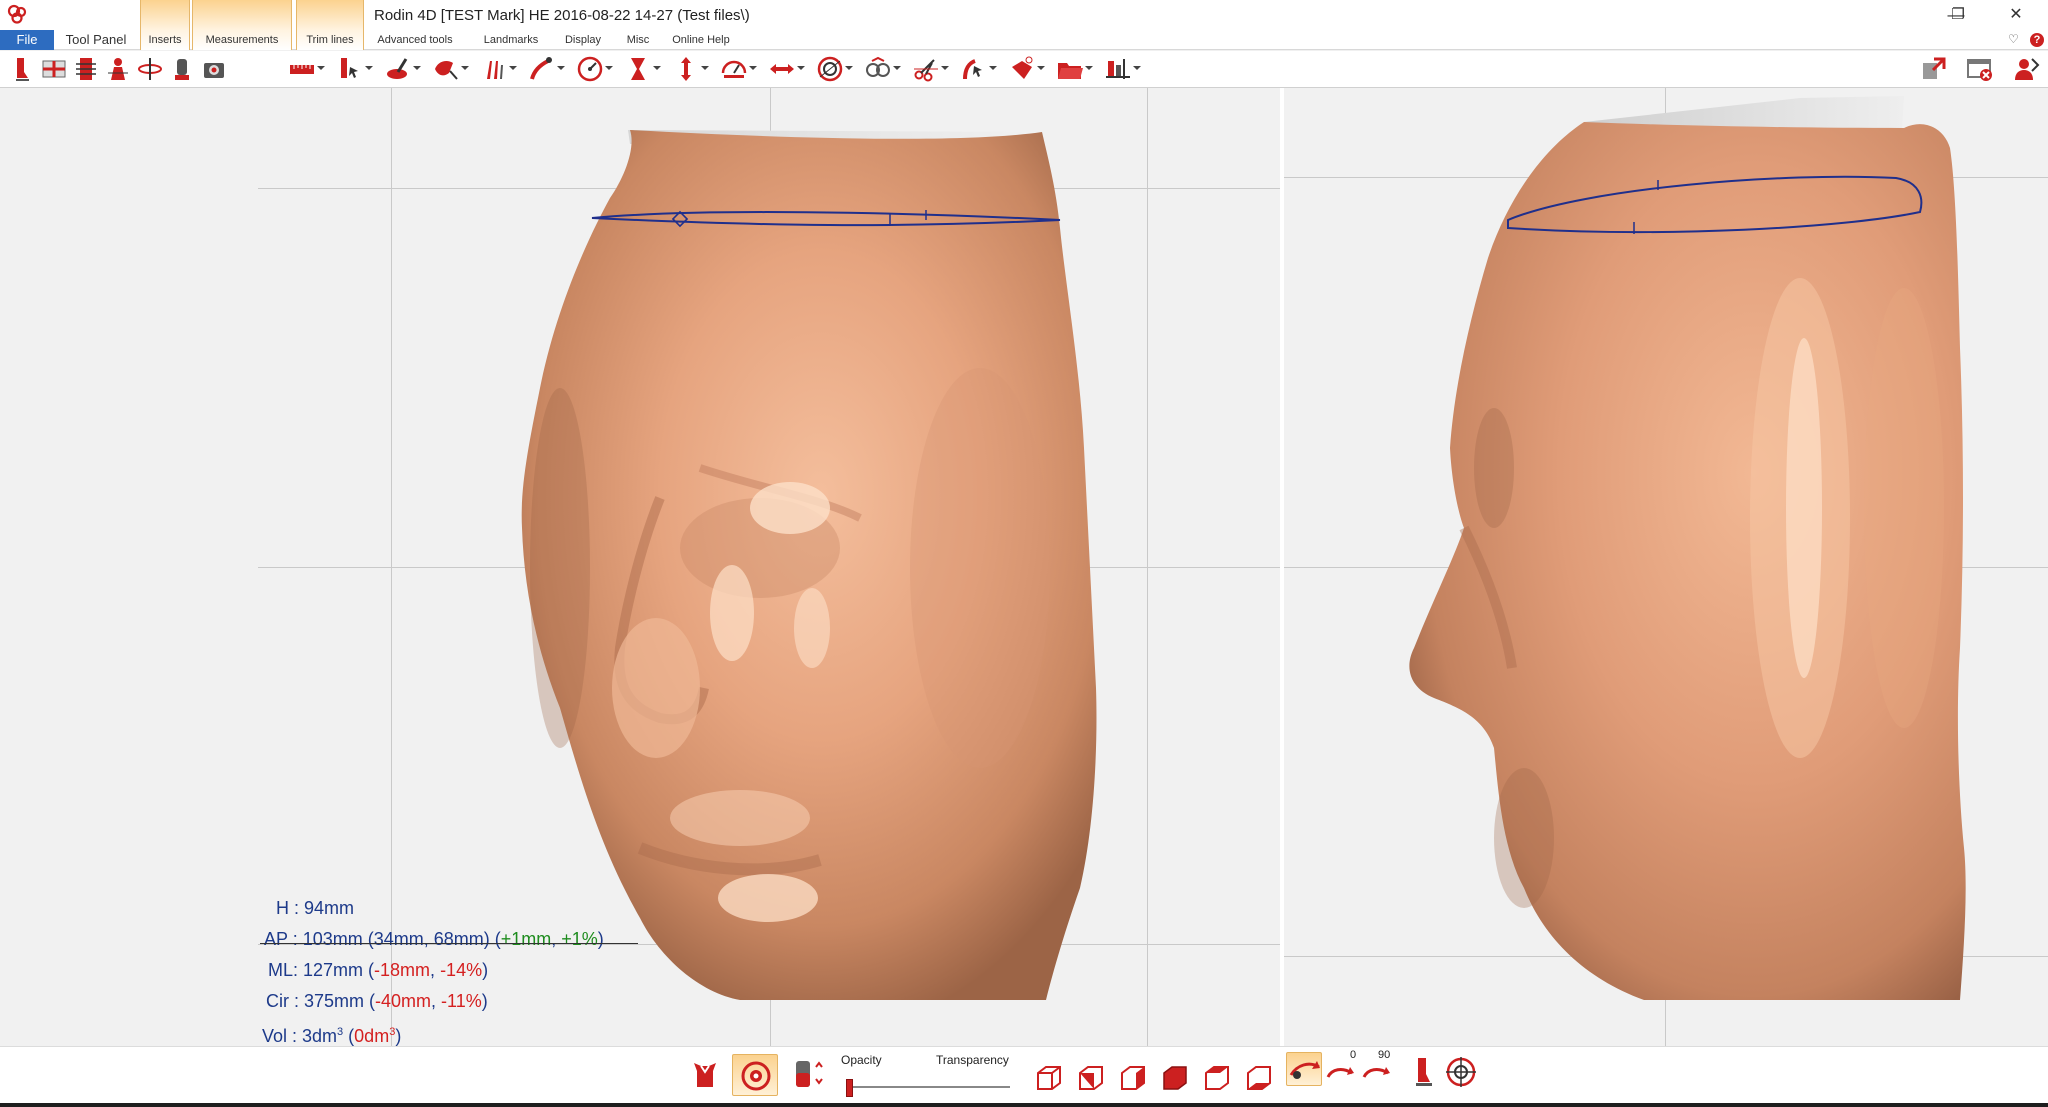 The width and height of the screenshot is (2048, 1107). I want to click on tab-online-help: Online Help, so click(701, 40).